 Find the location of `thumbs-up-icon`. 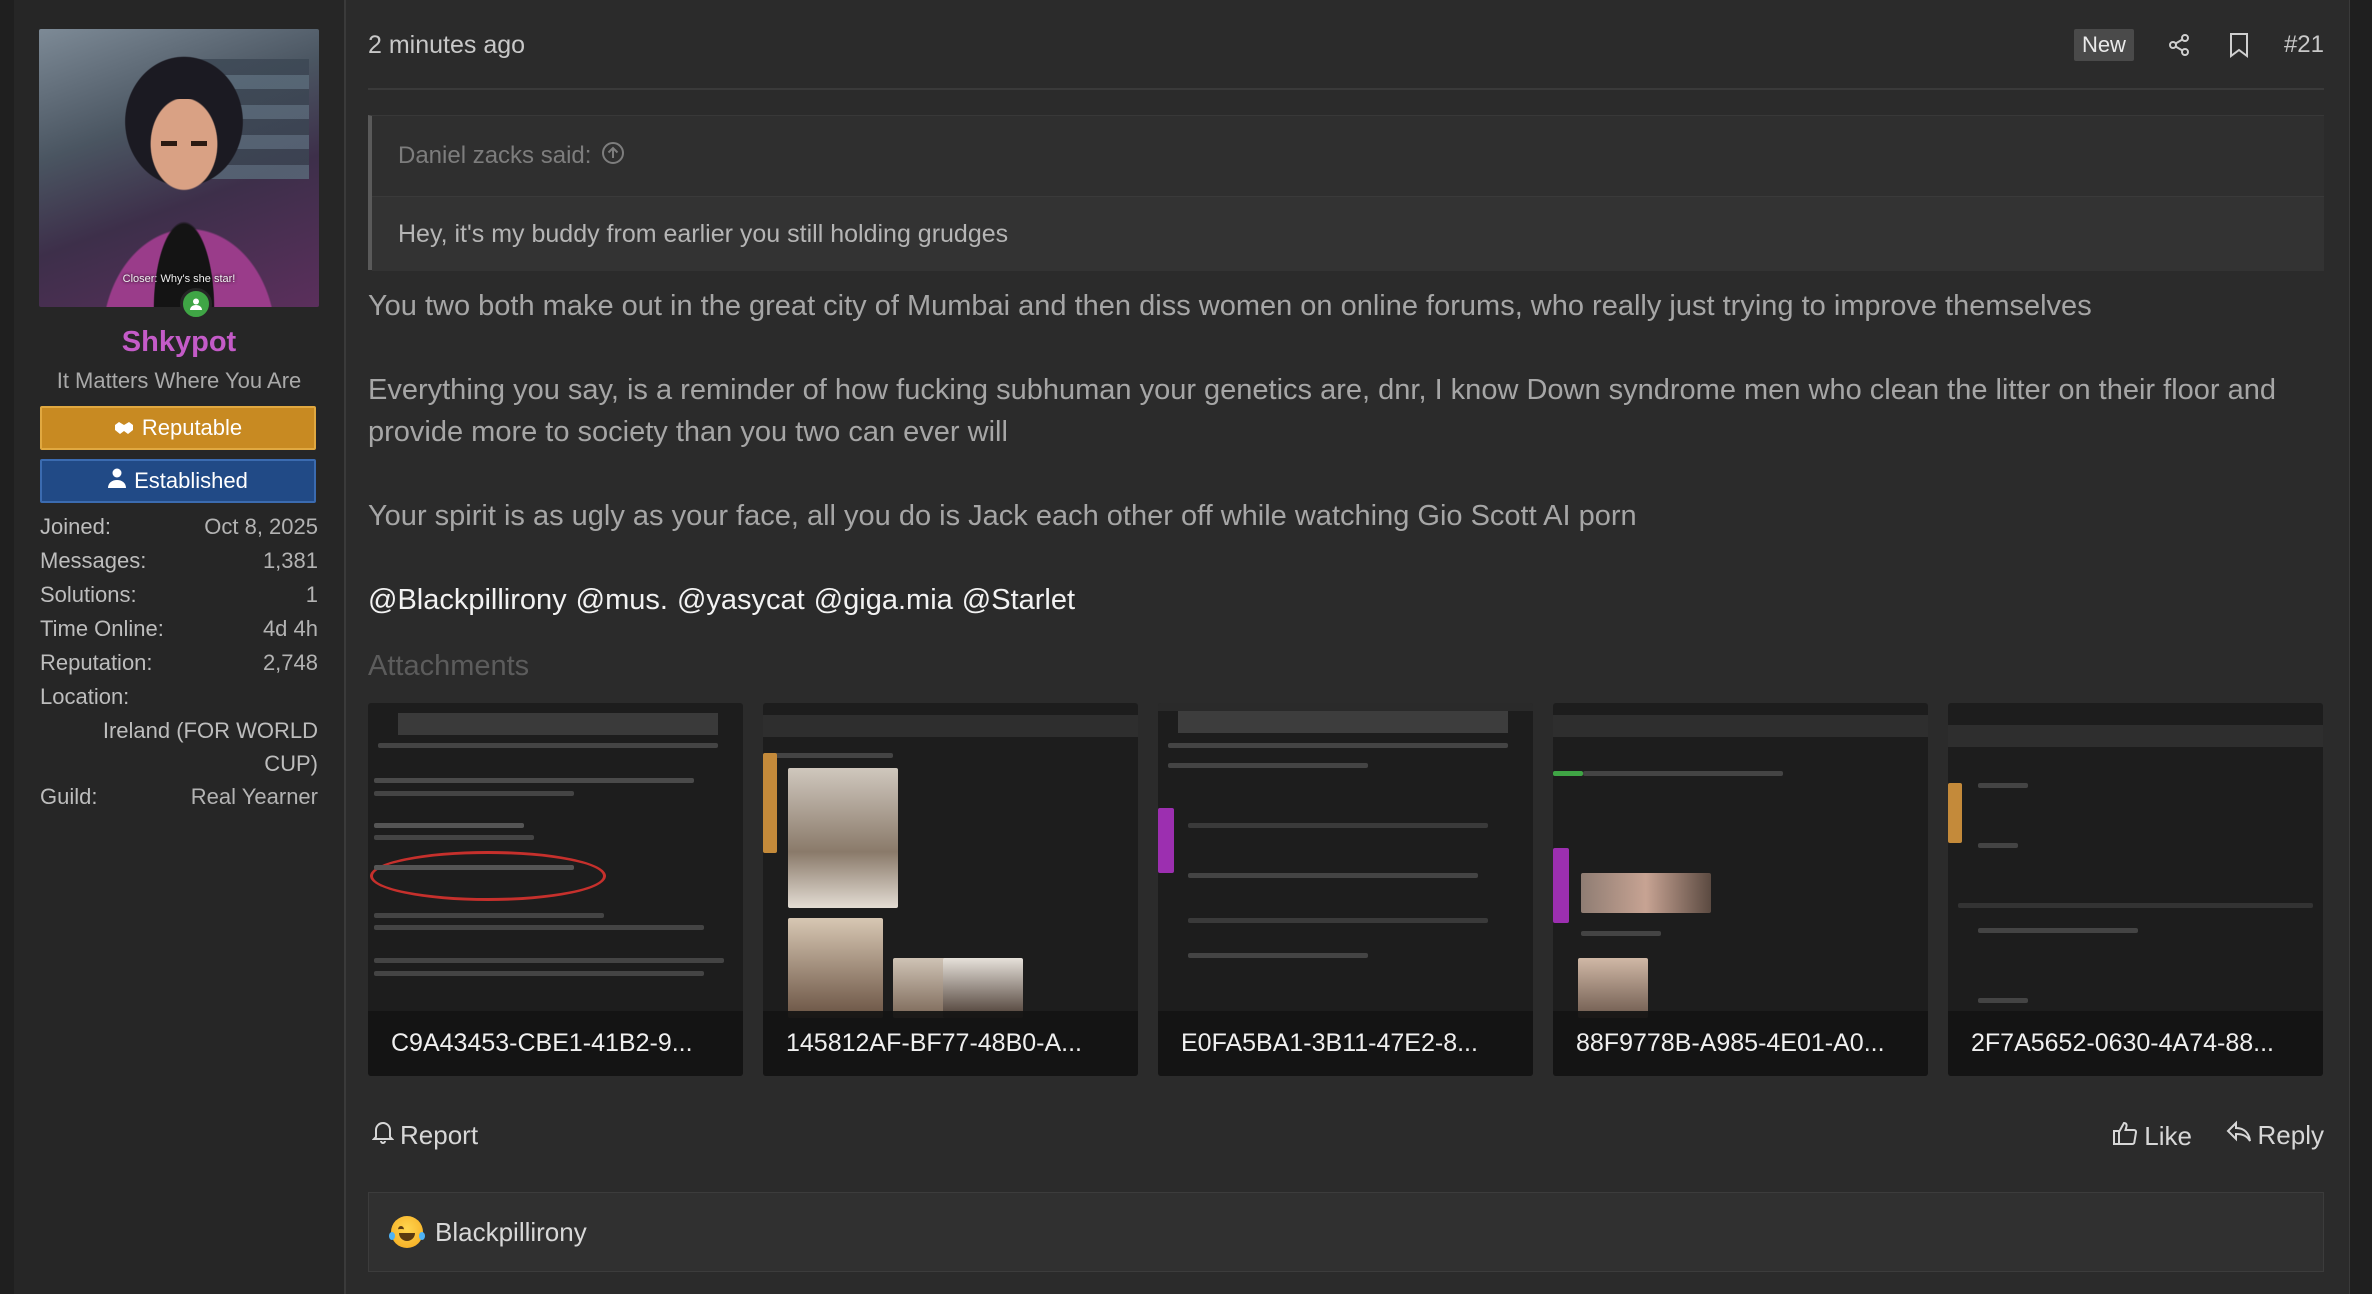

thumbs-up-icon is located at coordinates (2125, 1136).